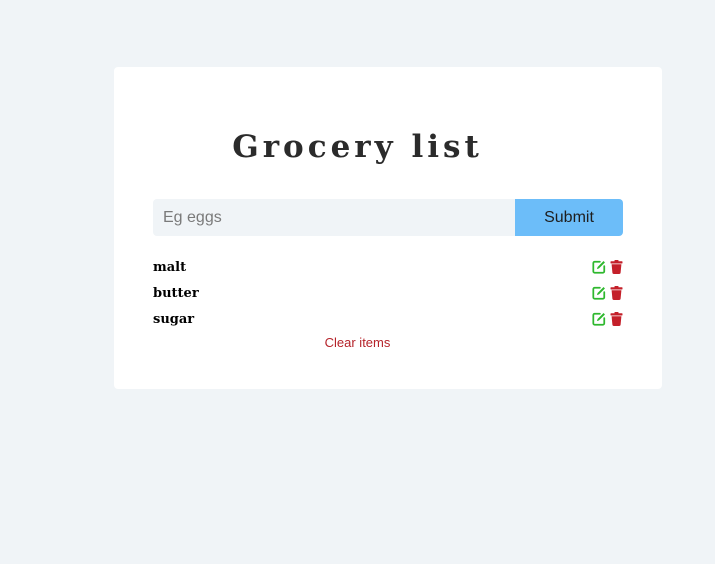 The width and height of the screenshot is (715, 564). I want to click on add-item-form: Submit, so click(388, 217).